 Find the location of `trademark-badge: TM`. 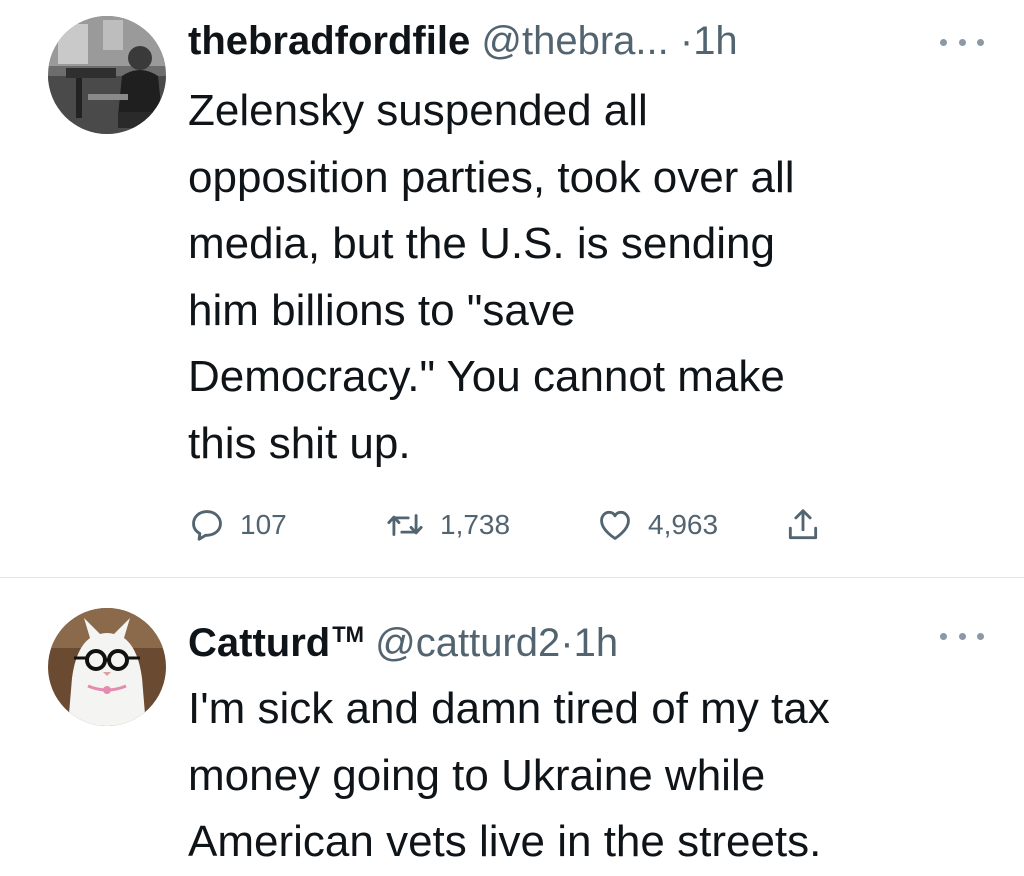

trademark-badge: TM is located at coordinates (348, 634).